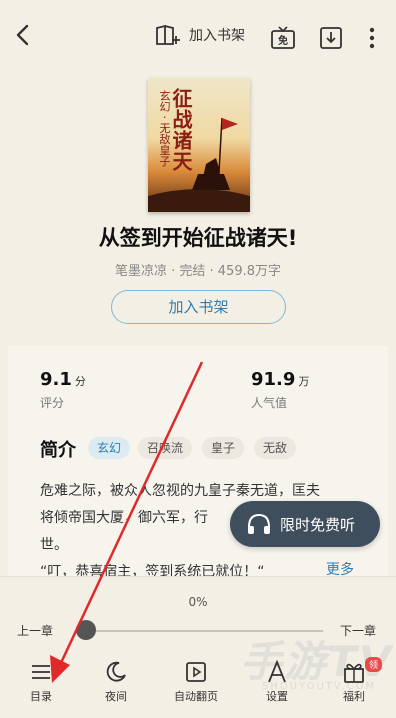  What do you see at coordinates (277, 696) in the screenshot?
I see `menu-settings-label: 设置` at bounding box center [277, 696].